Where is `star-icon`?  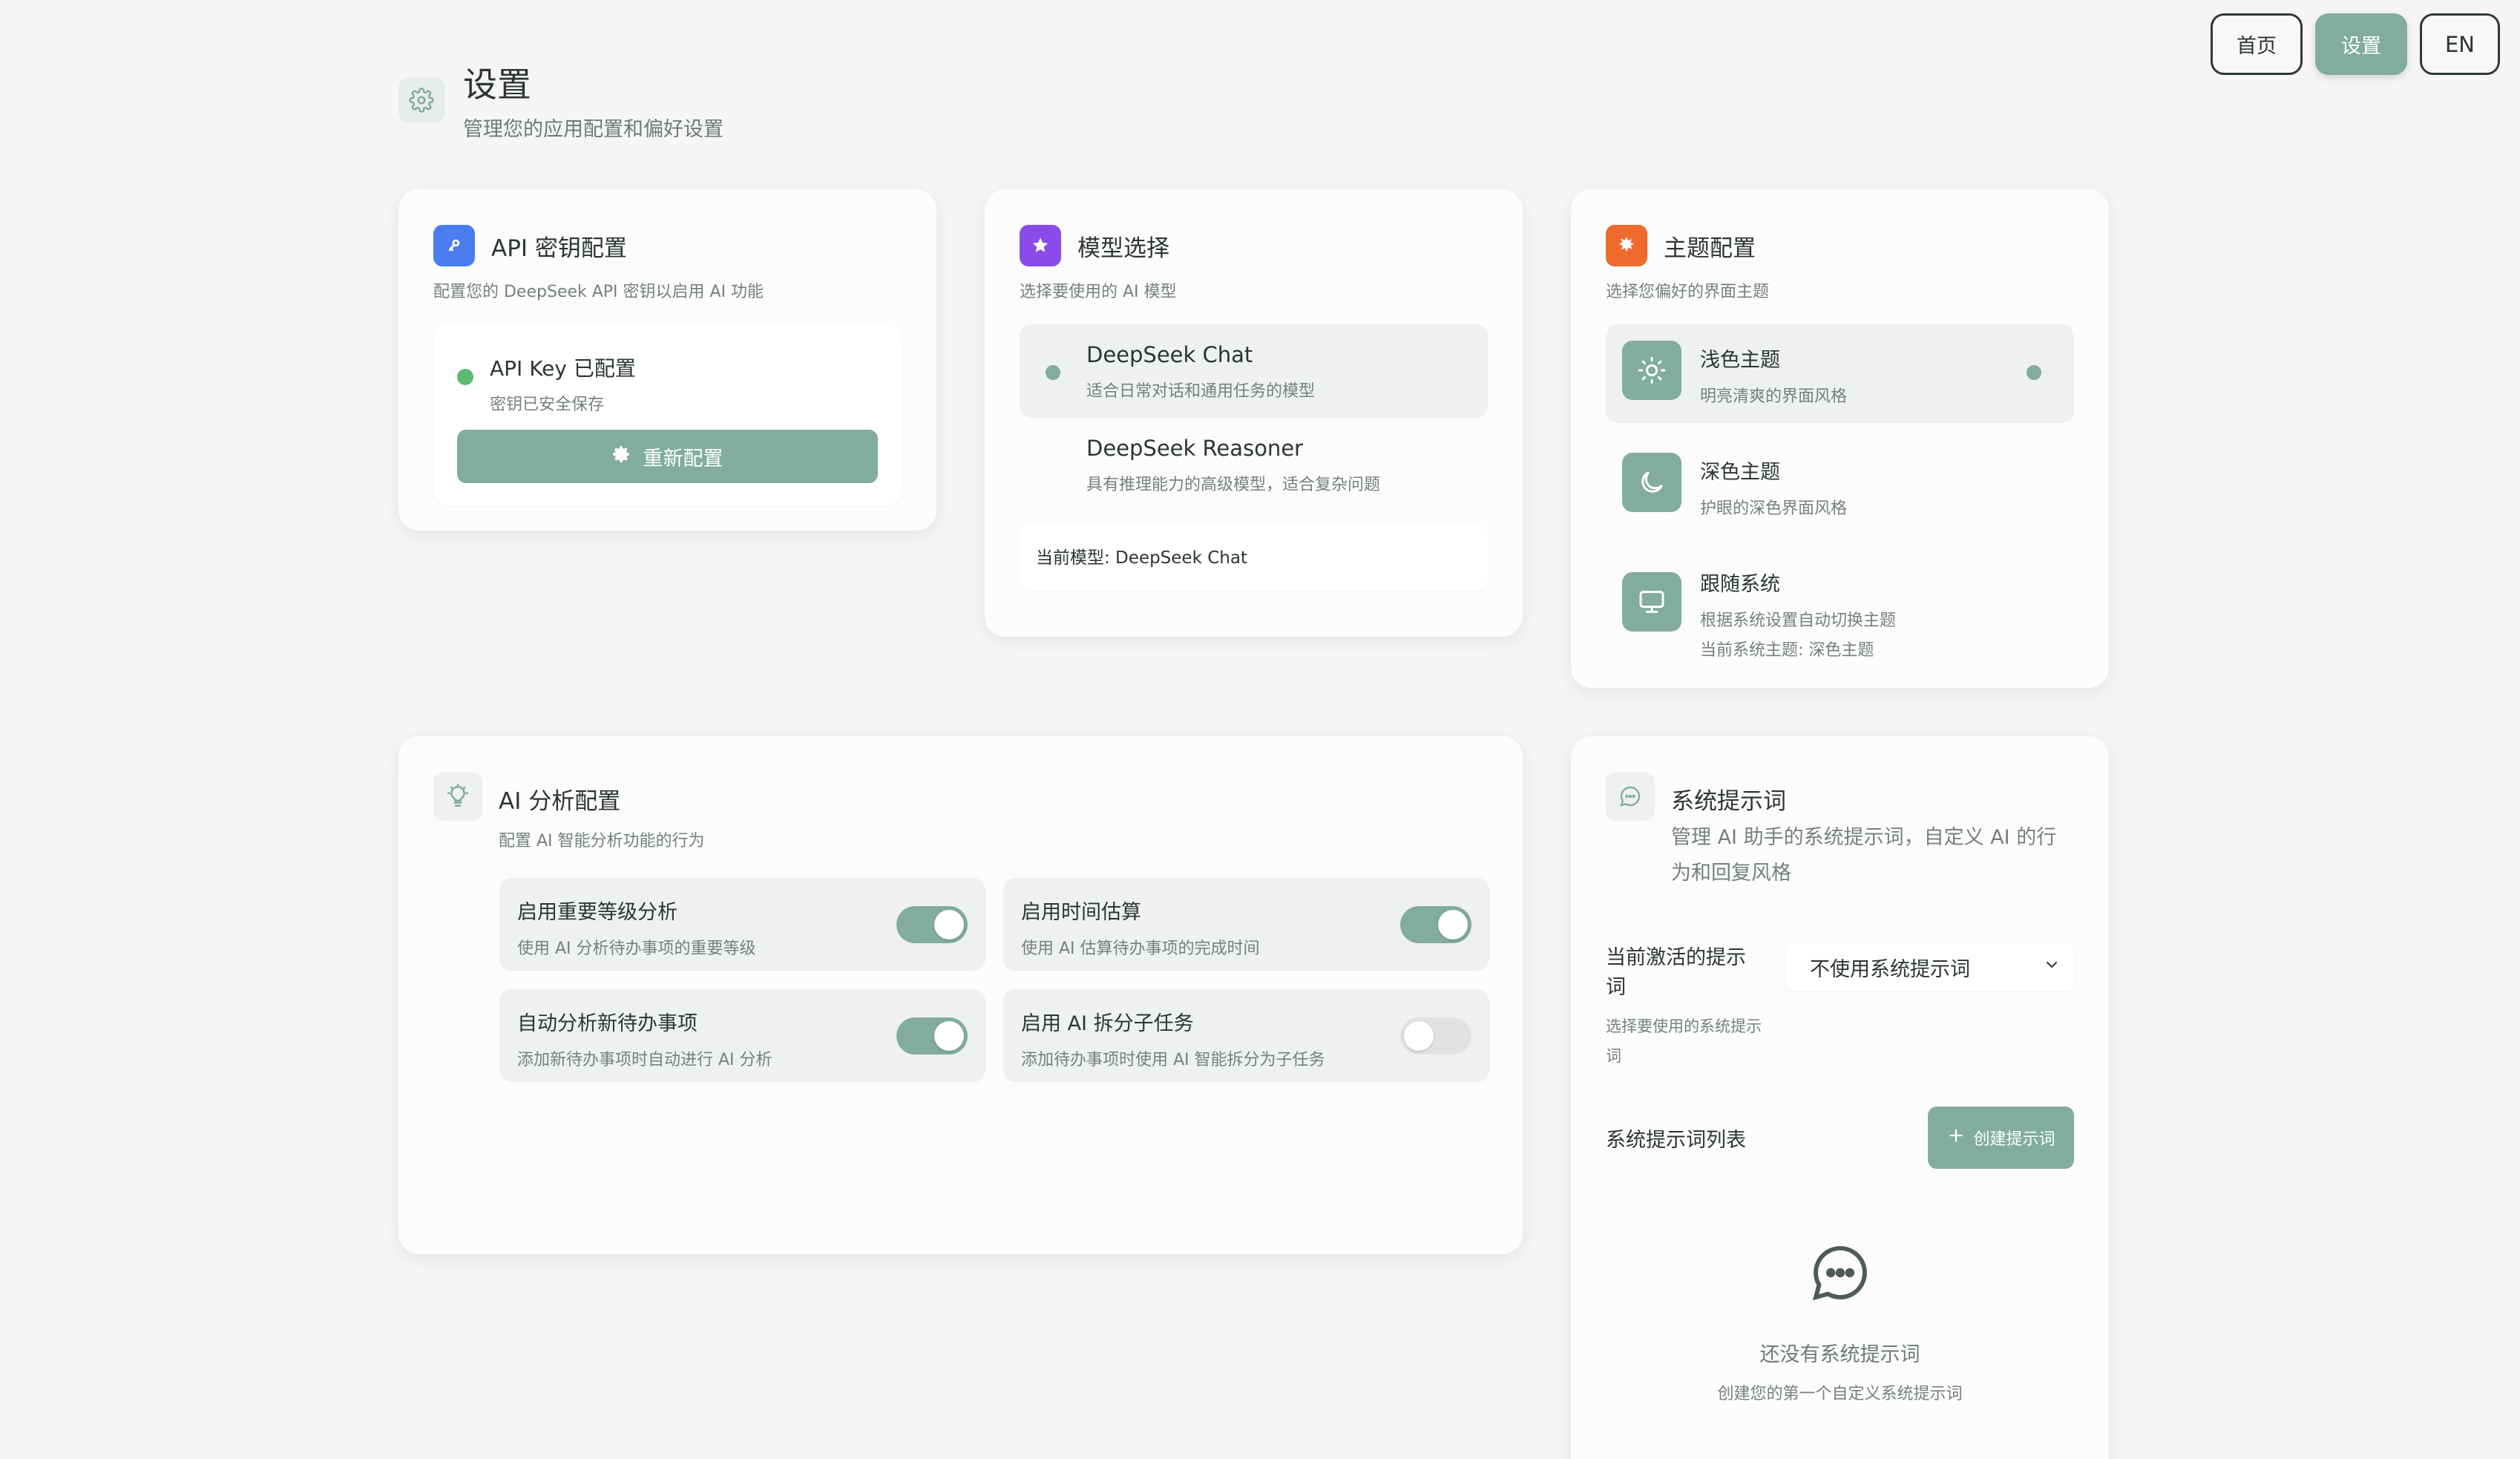 star-icon is located at coordinates (1041, 245).